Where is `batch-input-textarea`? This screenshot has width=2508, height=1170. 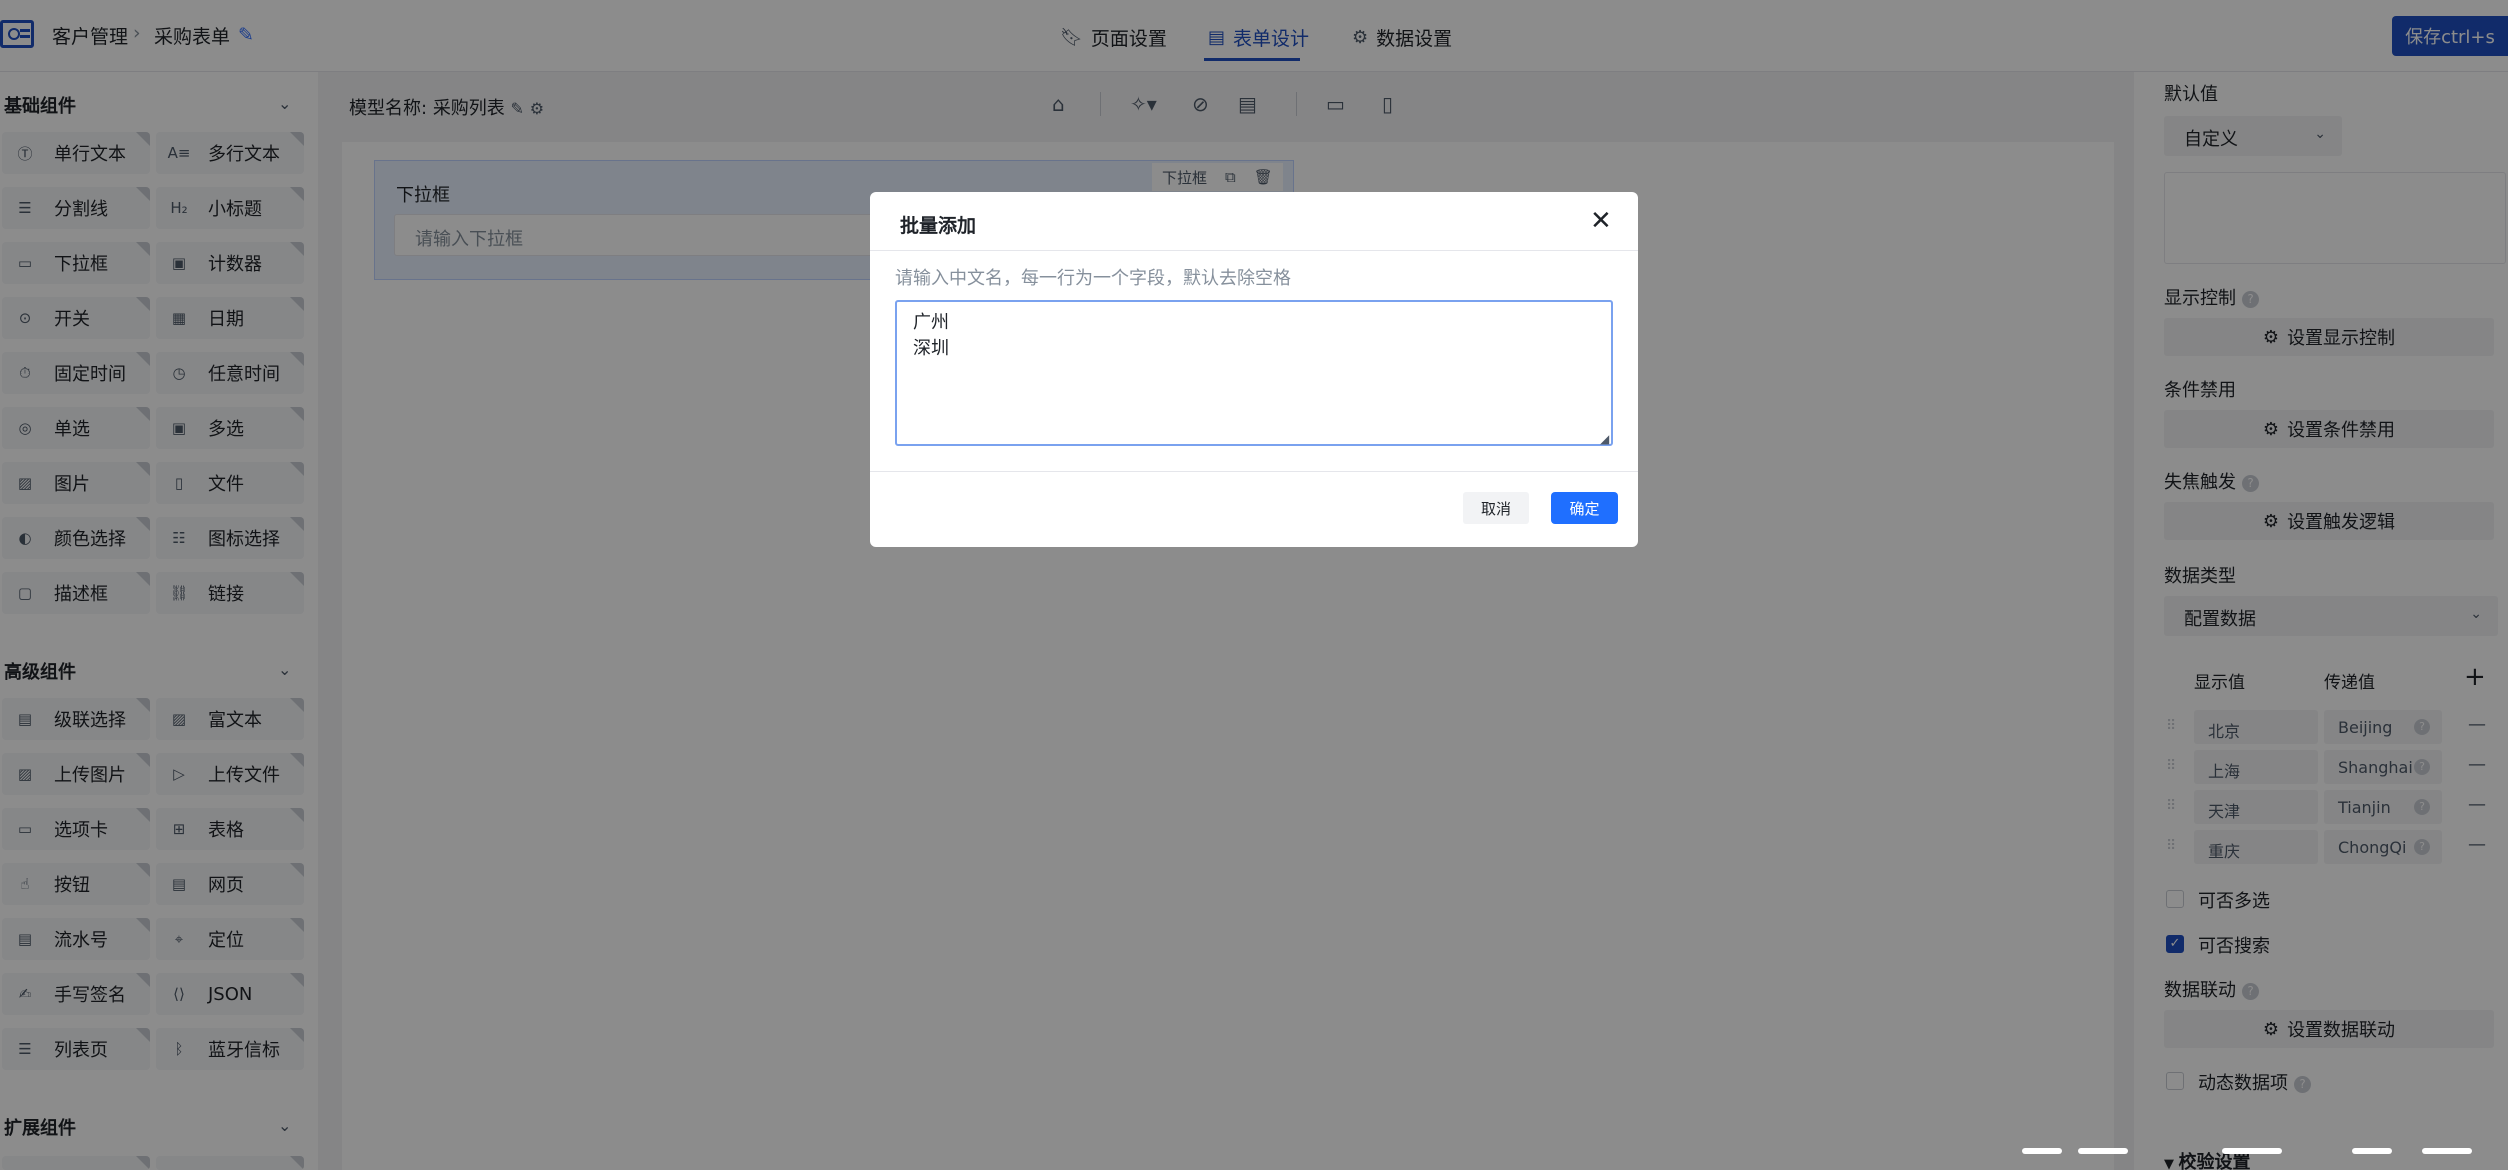 batch-input-textarea is located at coordinates (1254, 373).